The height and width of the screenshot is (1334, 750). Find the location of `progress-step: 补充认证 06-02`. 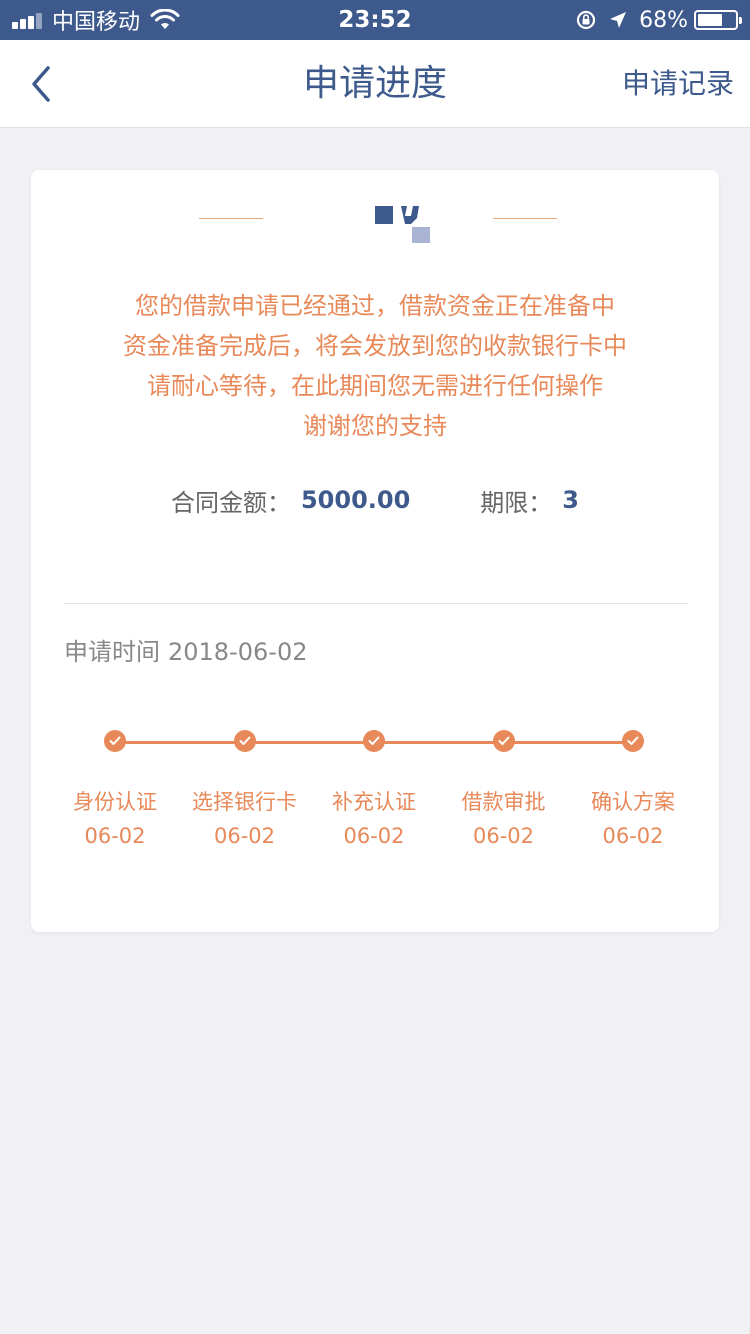

progress-step: 补充认证 06-02 is located at coordinates (374, 789).